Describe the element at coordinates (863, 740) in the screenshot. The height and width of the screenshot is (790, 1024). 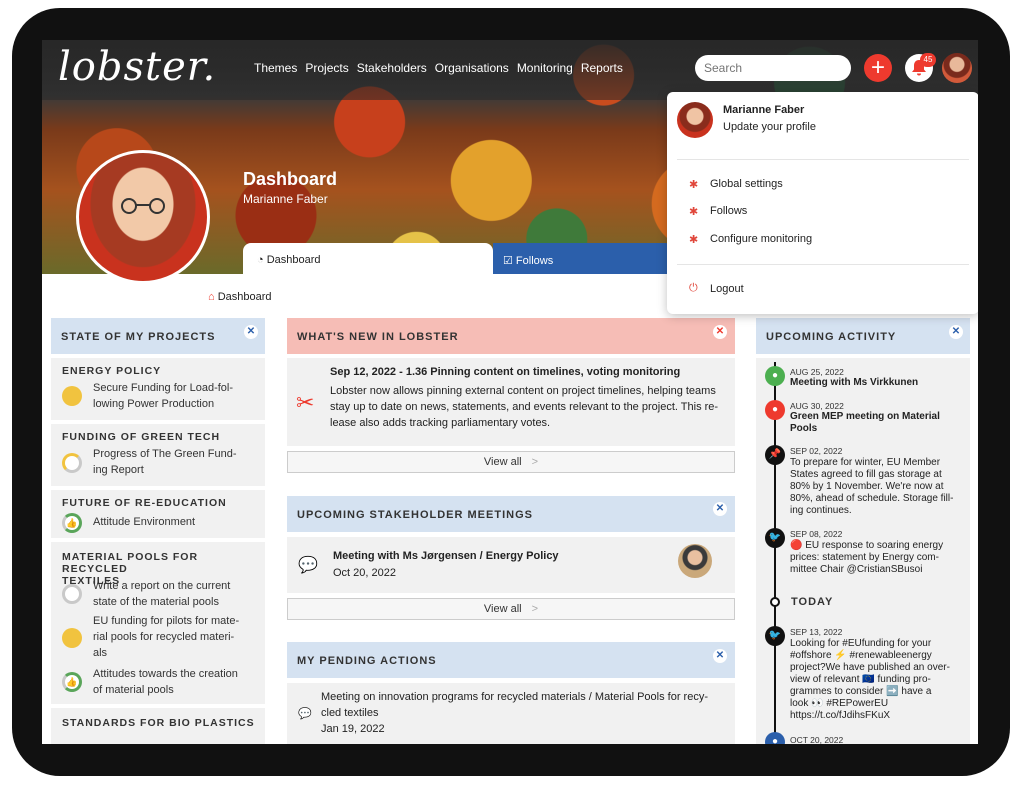
I see `activity-future` at that location.